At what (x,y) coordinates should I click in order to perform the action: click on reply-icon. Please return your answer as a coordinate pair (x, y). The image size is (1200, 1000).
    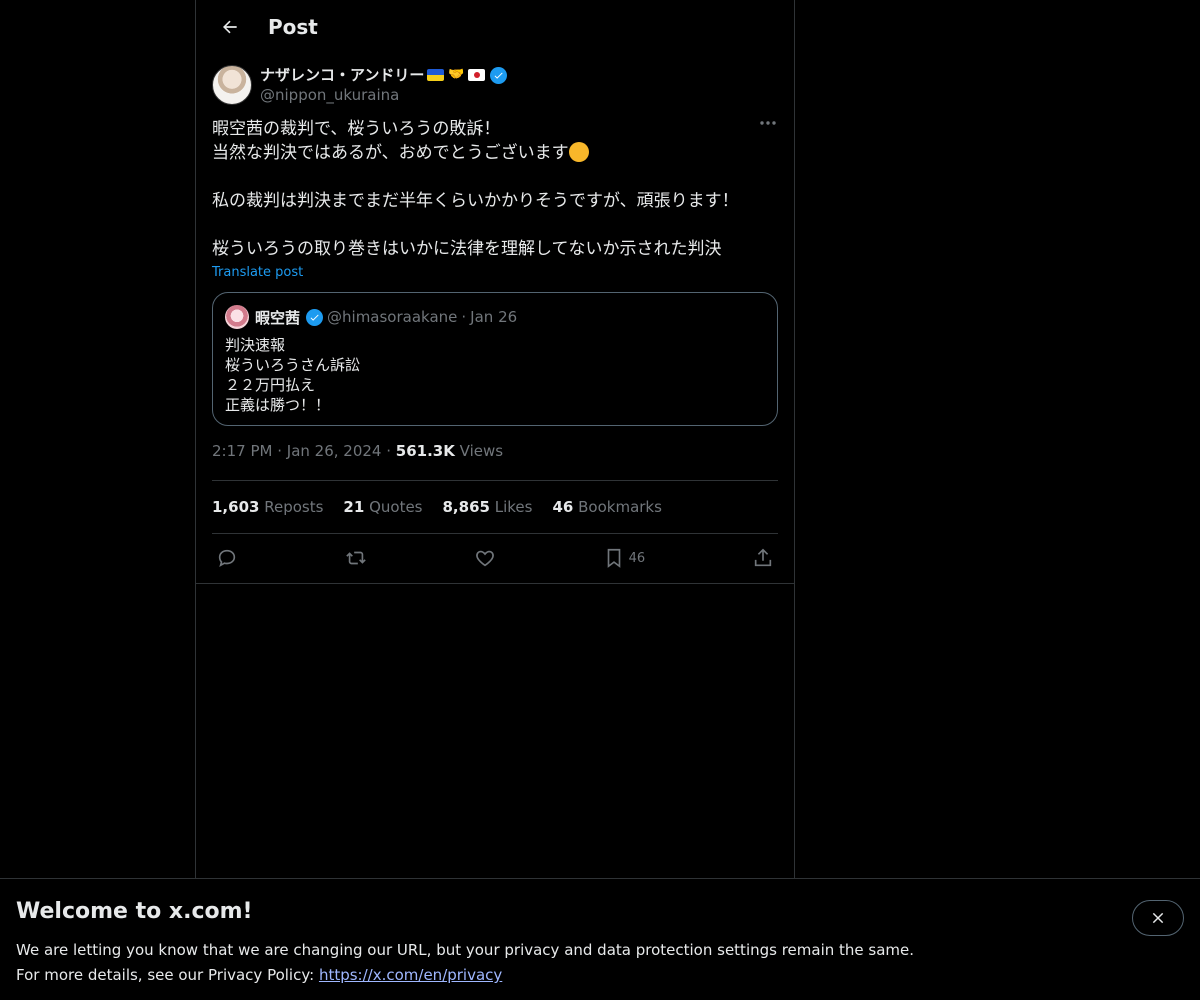
    Looking at the image, I should click on (227, 558).